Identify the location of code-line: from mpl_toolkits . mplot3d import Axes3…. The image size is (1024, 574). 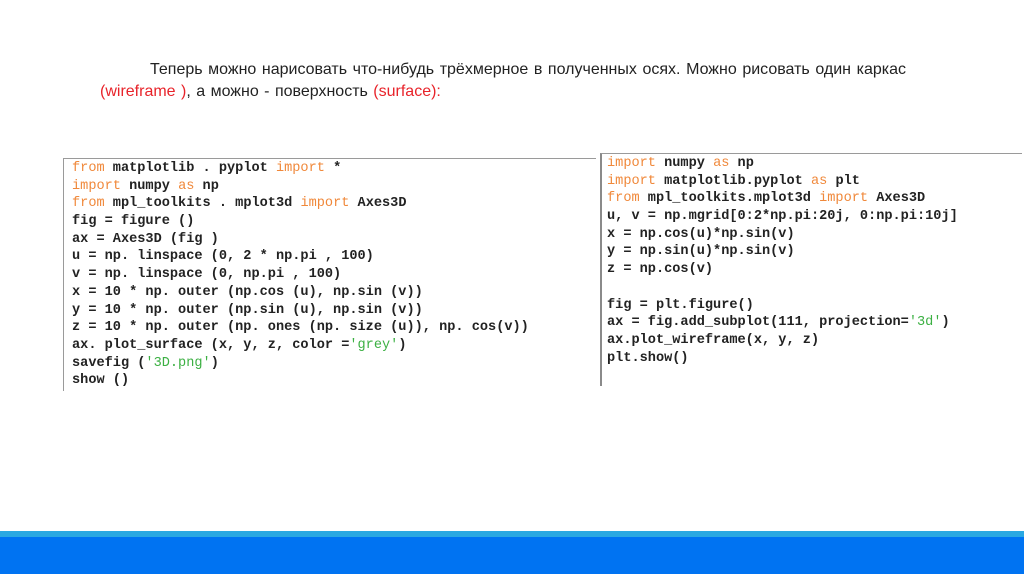
(300, 204).